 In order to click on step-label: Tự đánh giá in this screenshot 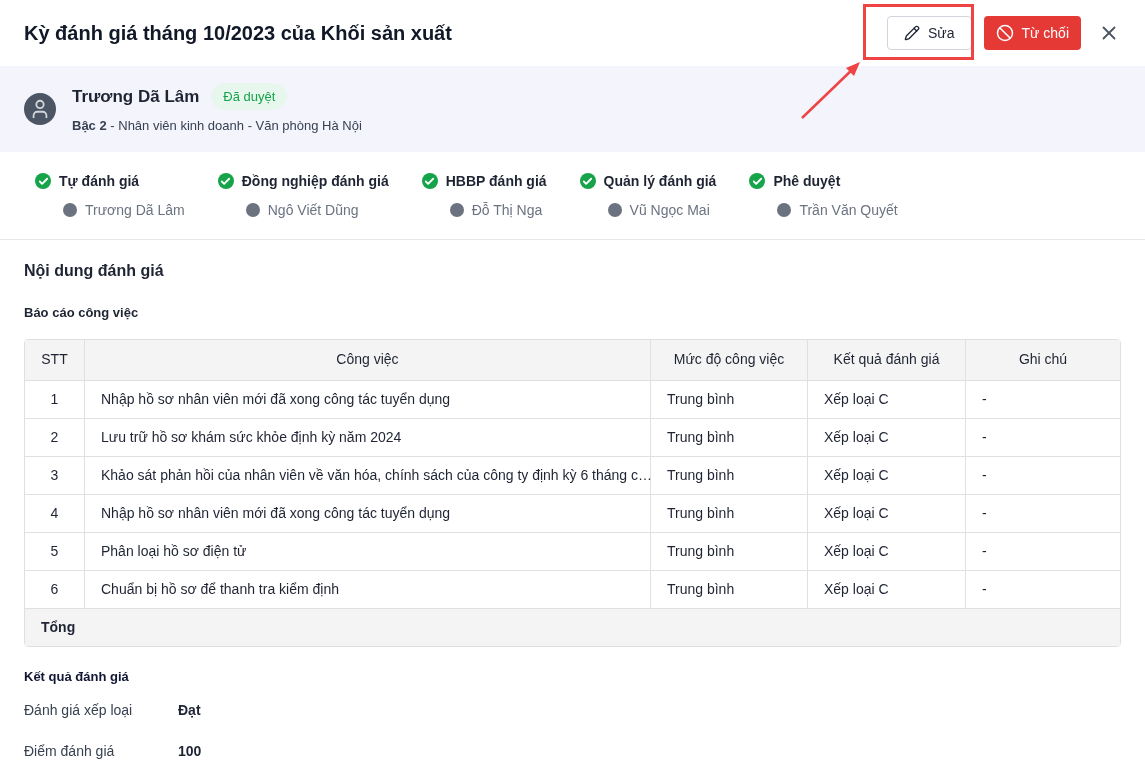, I will do `click(99, 181)`.